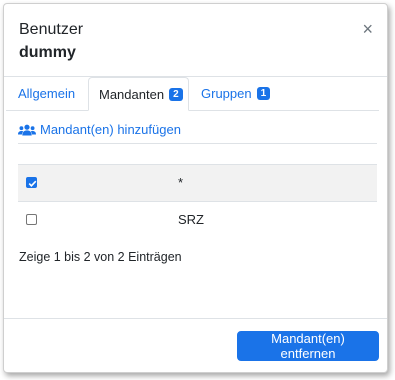  What do you see at coordinates (192, 94) in the screenshot?
I see `tab-bar: Allgemein Mandanten 2 Gruppen 1` at bounding box center [192, 94].